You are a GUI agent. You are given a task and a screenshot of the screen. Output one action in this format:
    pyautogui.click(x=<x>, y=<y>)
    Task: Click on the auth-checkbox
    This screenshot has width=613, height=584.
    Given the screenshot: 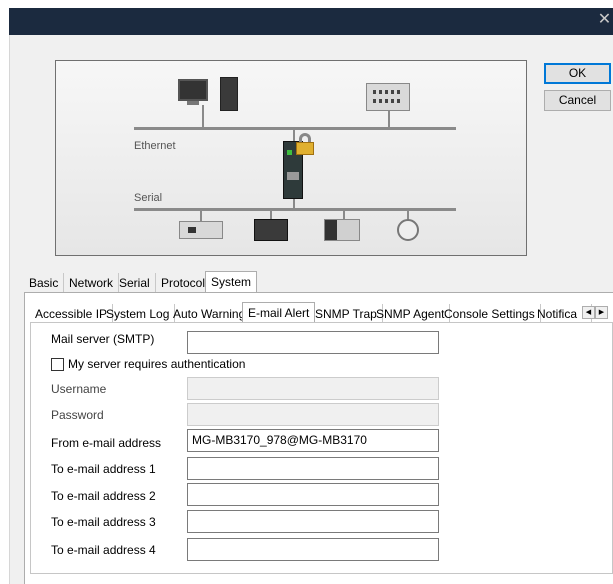 What is the action you would take?
    pyautogui.click(x=57, y=364)
    